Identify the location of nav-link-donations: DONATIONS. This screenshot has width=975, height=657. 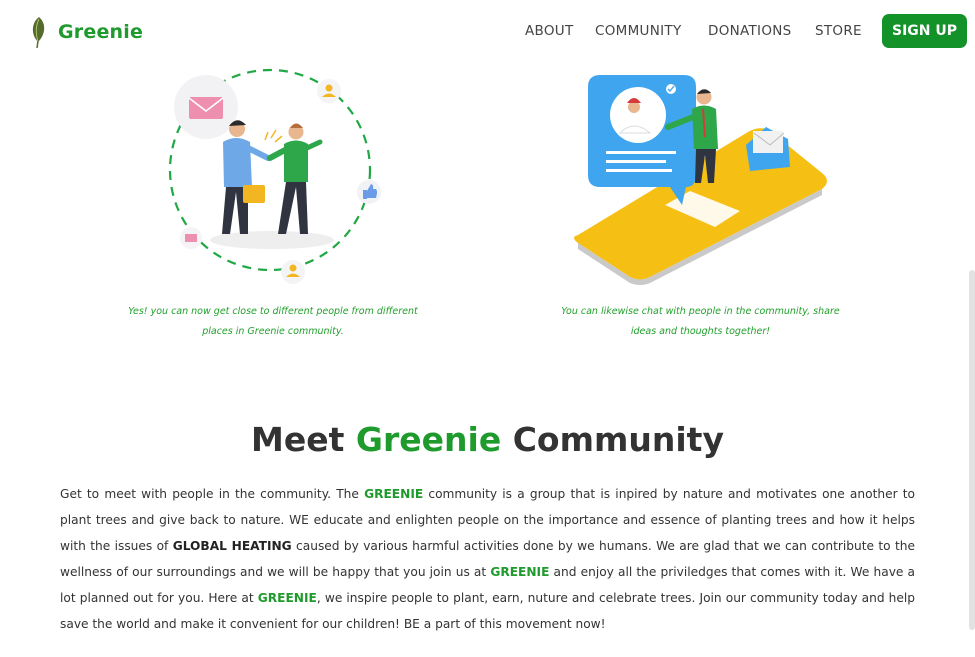
(750, 31).